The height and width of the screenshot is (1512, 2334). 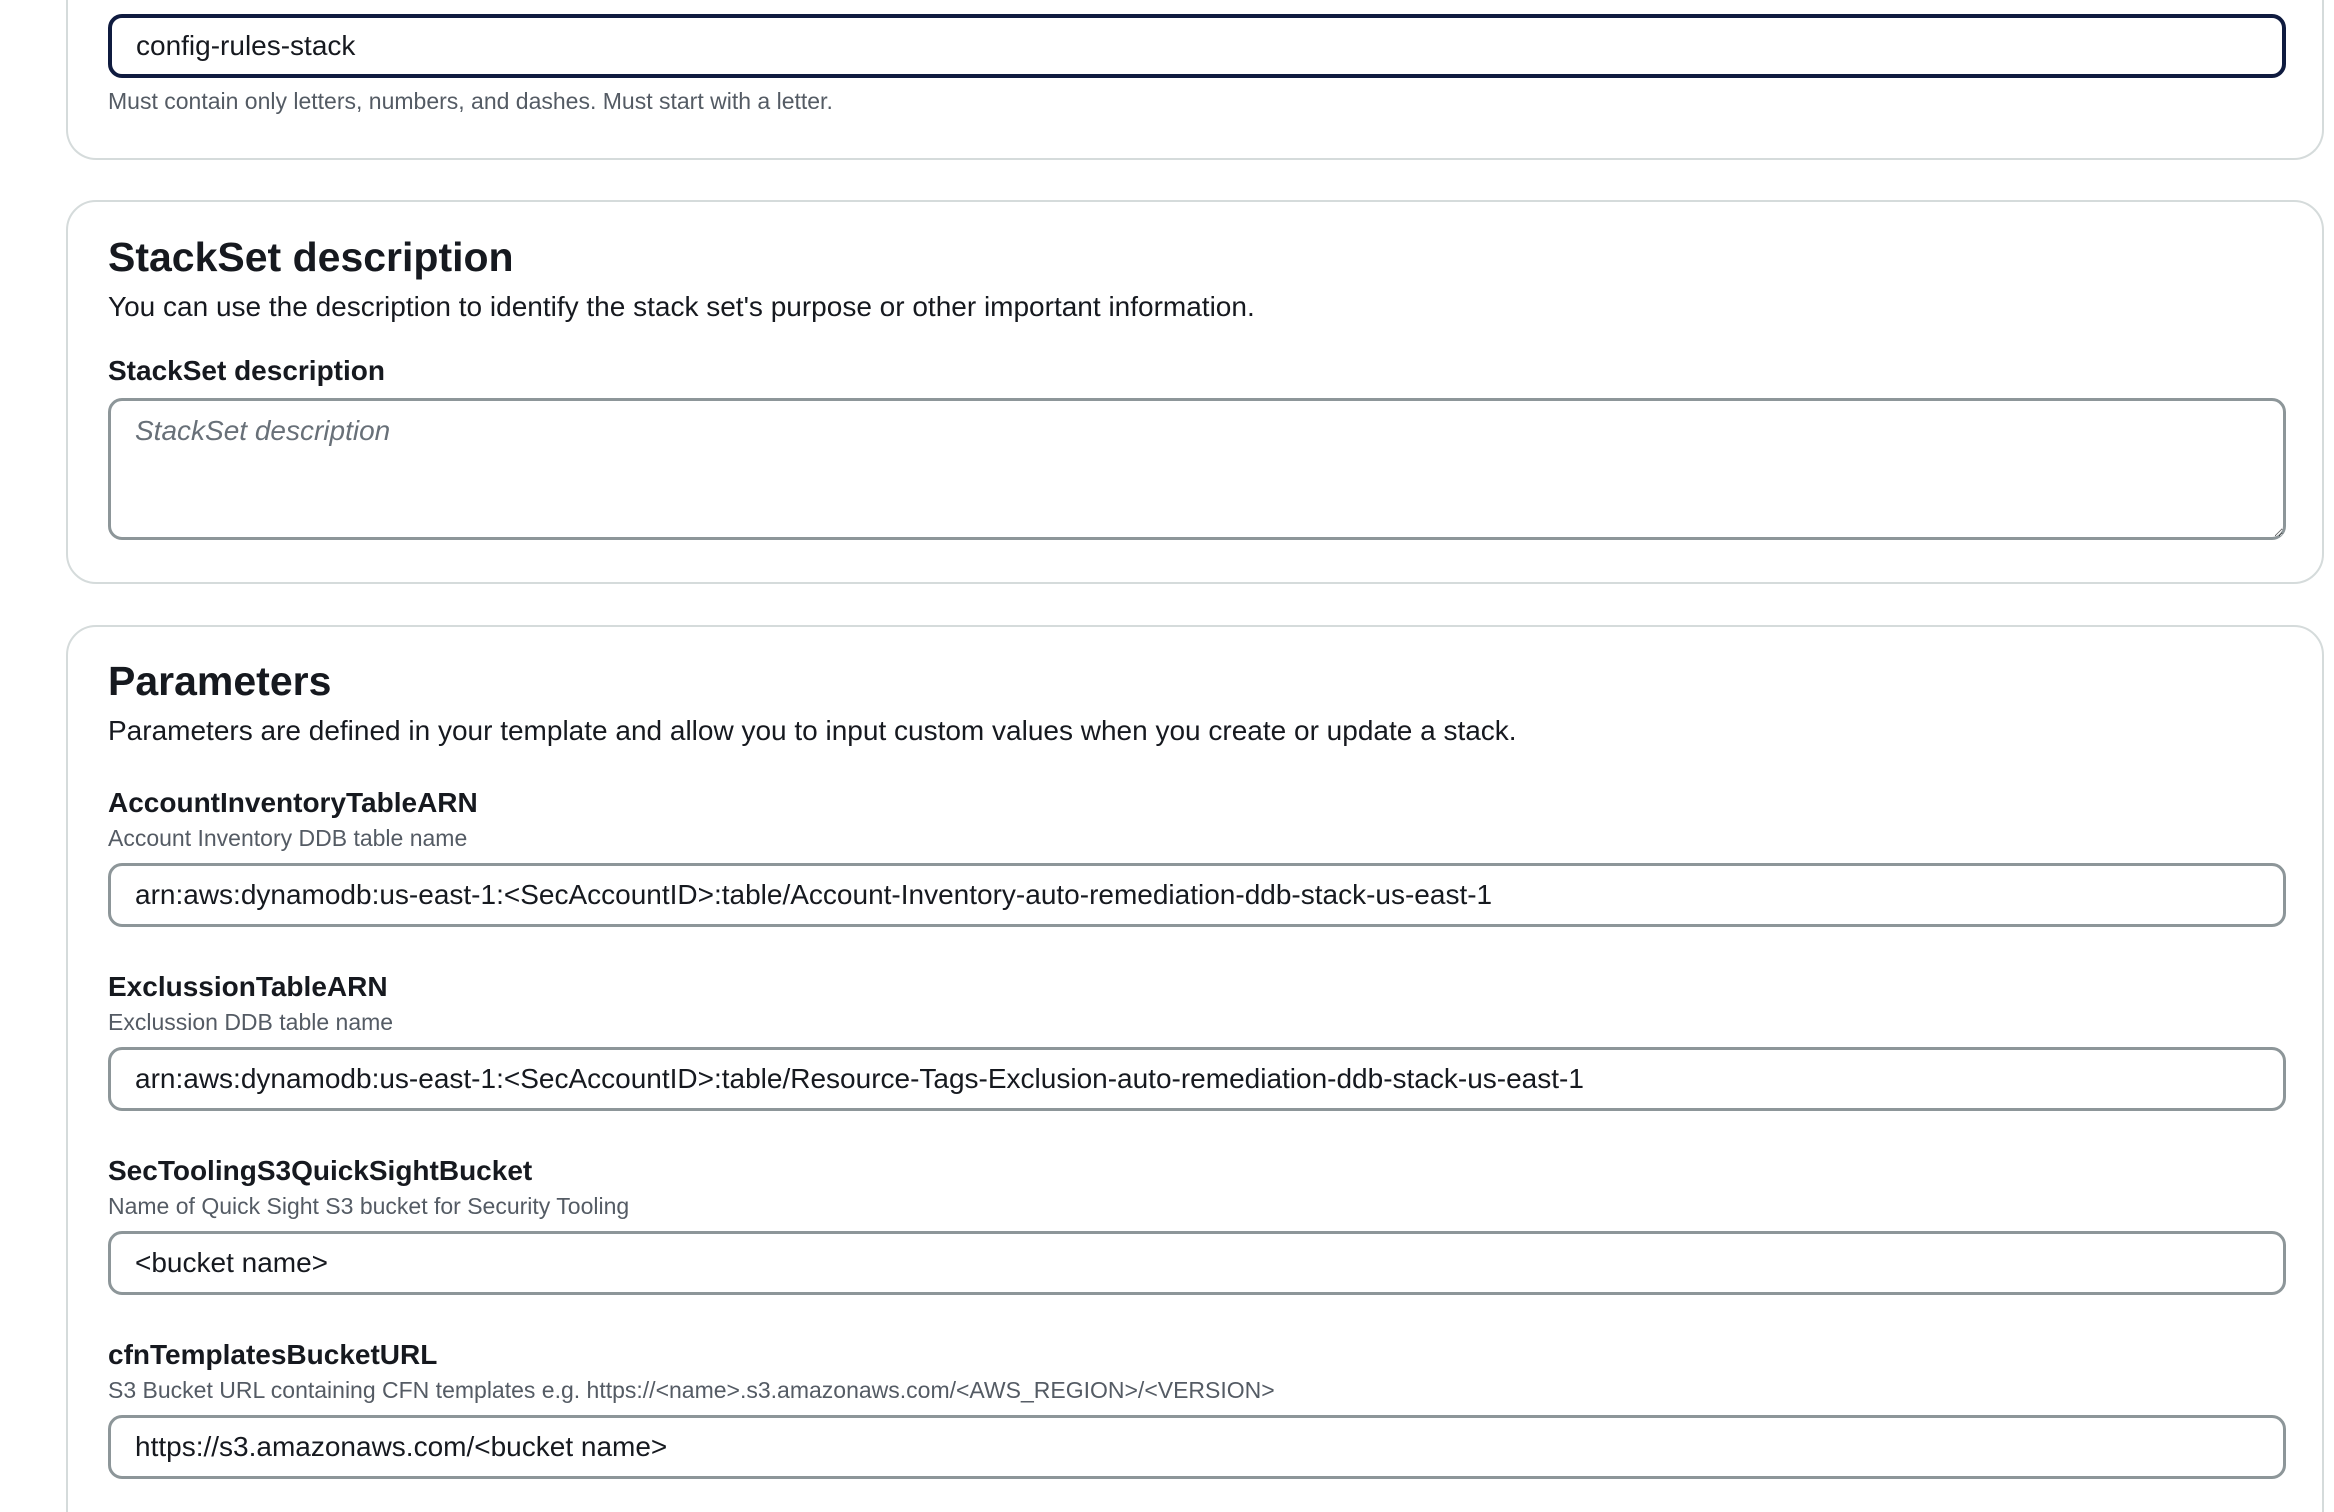 I want to click on param-label-cfn-templates-bucket-url: cfnTemplatesBucketURL, so click(x=273, y=1354).